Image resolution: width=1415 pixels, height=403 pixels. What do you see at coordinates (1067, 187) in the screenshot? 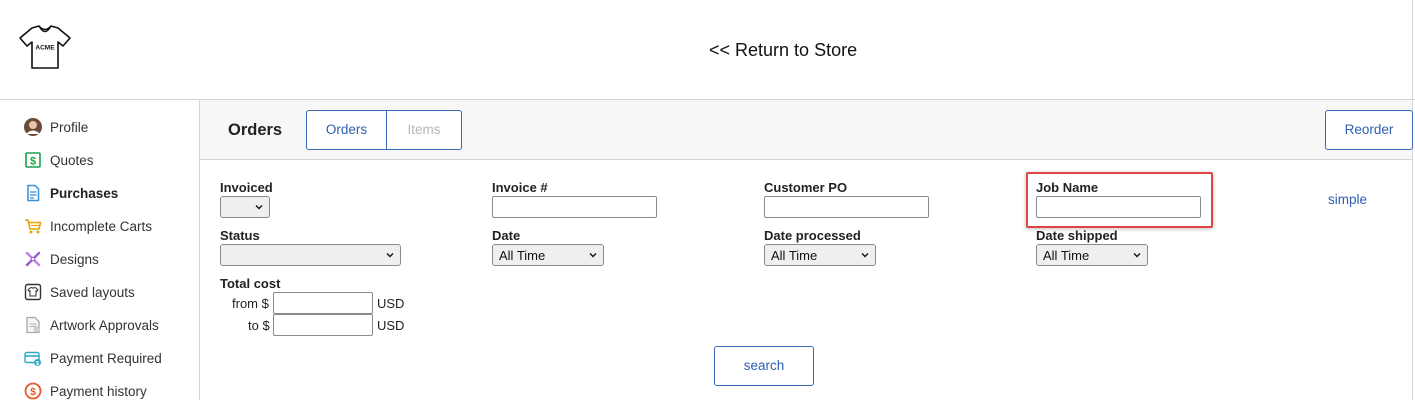
I see `job-name-label: Job Name` at bounding box center [1067, 187].